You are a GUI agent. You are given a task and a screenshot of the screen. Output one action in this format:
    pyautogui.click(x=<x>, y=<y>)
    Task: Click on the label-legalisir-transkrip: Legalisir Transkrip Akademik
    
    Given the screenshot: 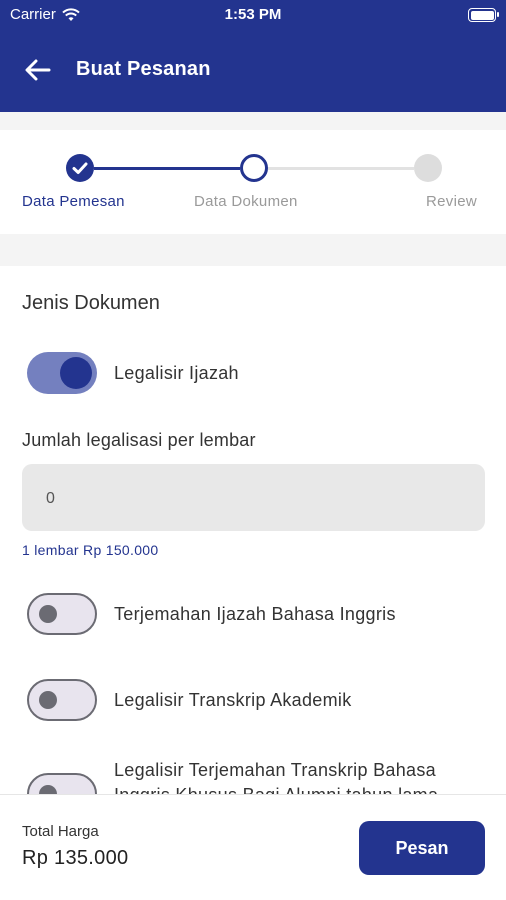 What is the action you would take?
    pyautogui.click(x=233, y=700)
    